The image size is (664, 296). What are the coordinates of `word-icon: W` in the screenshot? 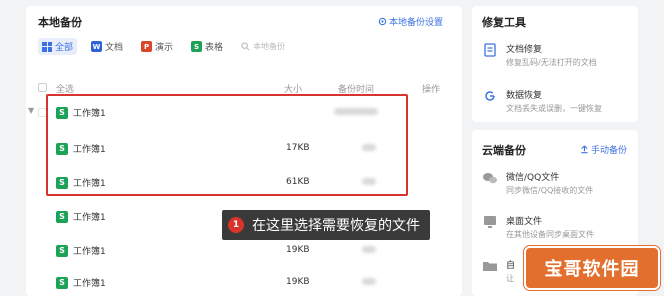 It's located at (97, 46).